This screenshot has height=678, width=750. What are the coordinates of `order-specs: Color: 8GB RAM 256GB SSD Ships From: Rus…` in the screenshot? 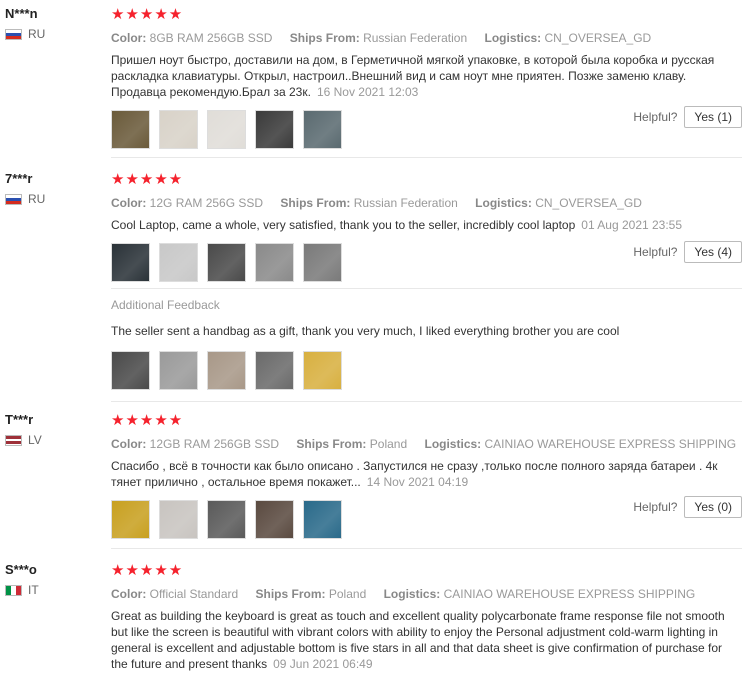 It's located at (426, 38).